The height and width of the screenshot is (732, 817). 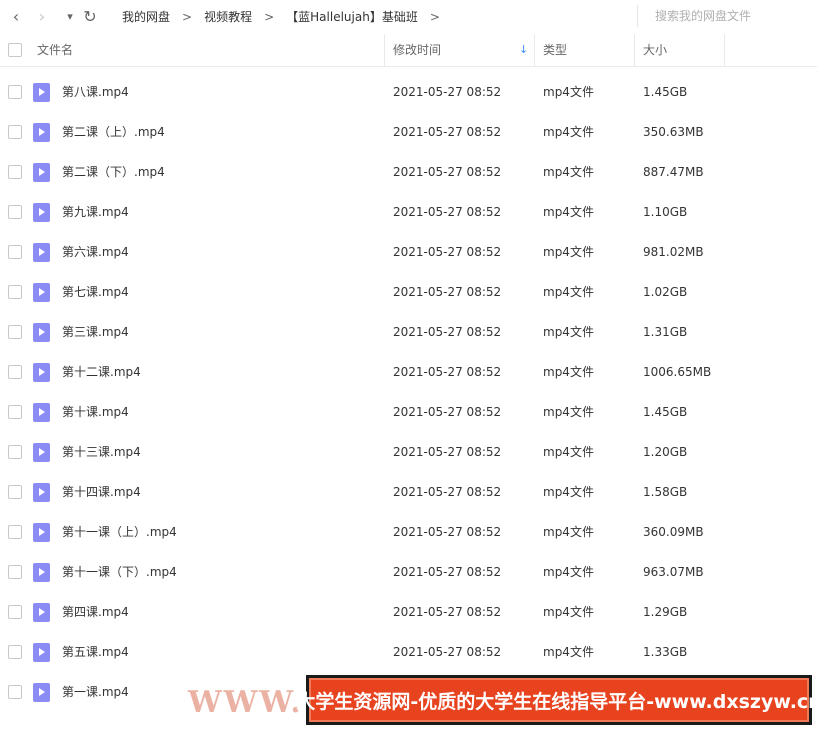 I want to click on table-row: 第九课.mp4 2021-05-27 08:52 mp4文件 1.10GB, so click(x=408, y=212).